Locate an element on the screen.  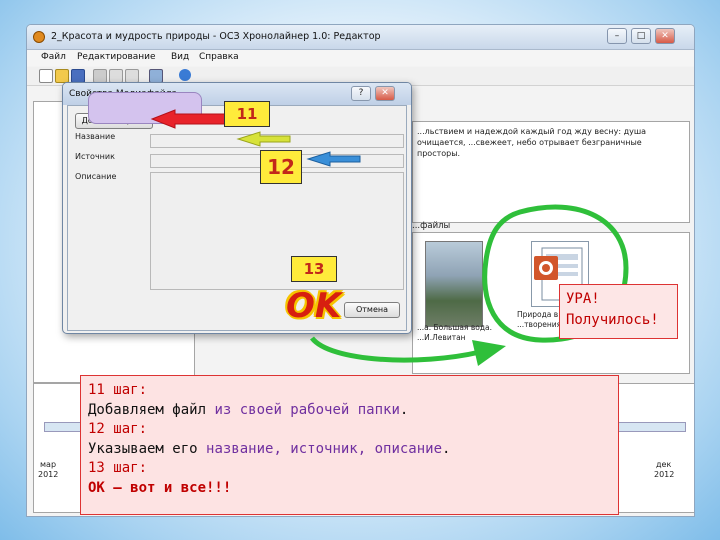
green-arrow is located at coordinates (395, 349).